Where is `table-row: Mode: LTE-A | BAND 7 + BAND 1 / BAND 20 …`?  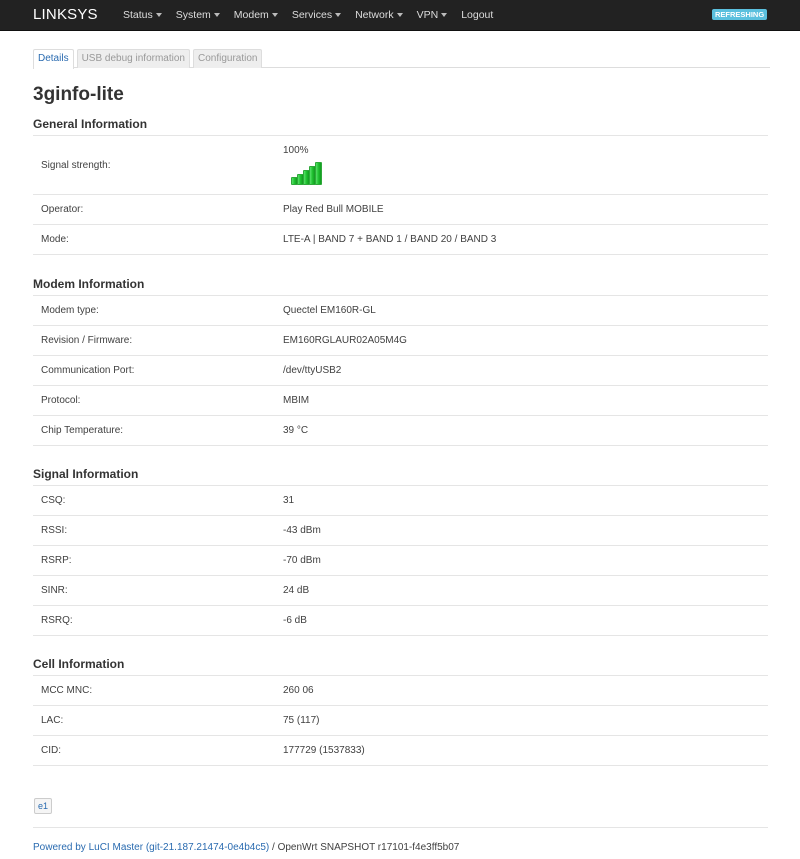 table-row: Mode: LTE-A | BAND 7 + BAND 1 / BAND 20 … is located at coordinates (400, 240).